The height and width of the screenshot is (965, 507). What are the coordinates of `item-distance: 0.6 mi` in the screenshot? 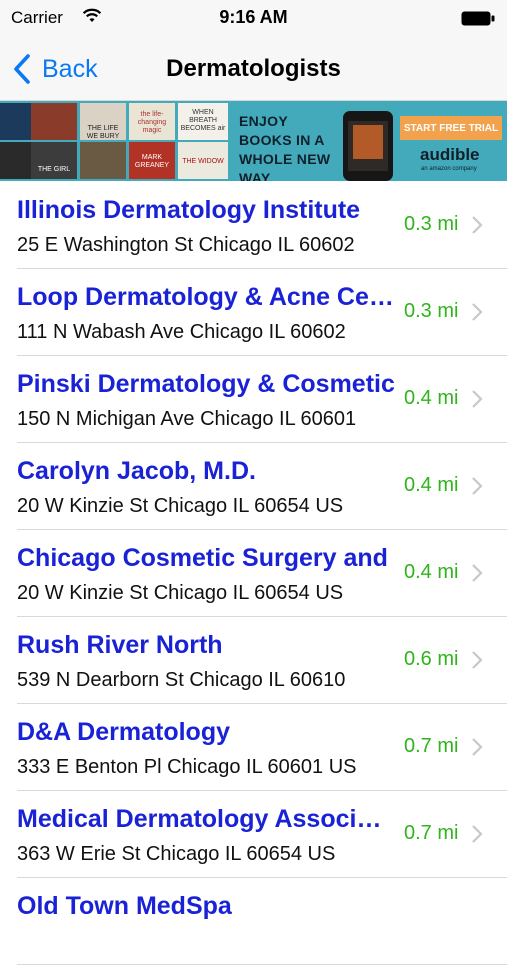 It's located at (431, 659).